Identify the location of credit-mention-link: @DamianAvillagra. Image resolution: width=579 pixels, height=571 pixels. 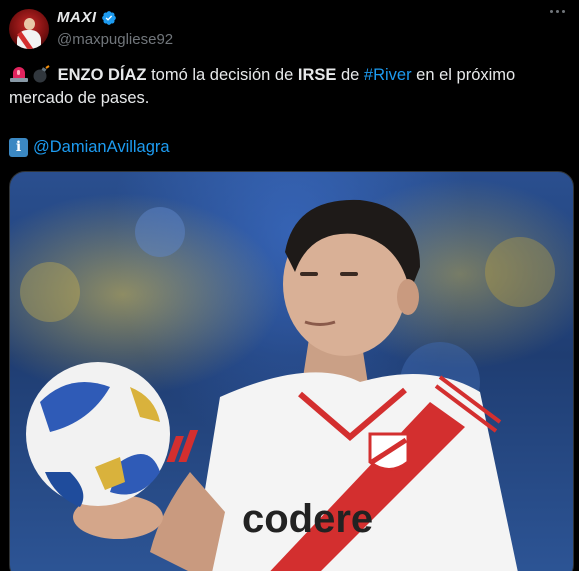
(101, 147).